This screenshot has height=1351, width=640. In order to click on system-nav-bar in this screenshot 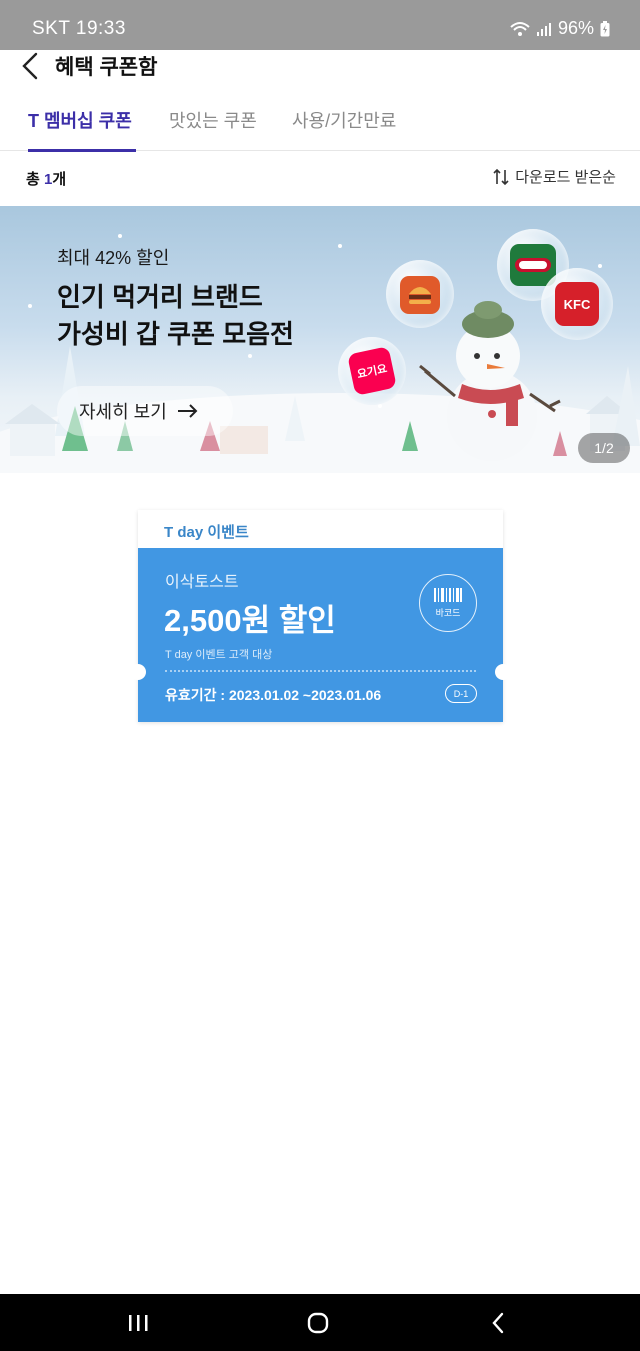, I will do `click(320, 1322)`.